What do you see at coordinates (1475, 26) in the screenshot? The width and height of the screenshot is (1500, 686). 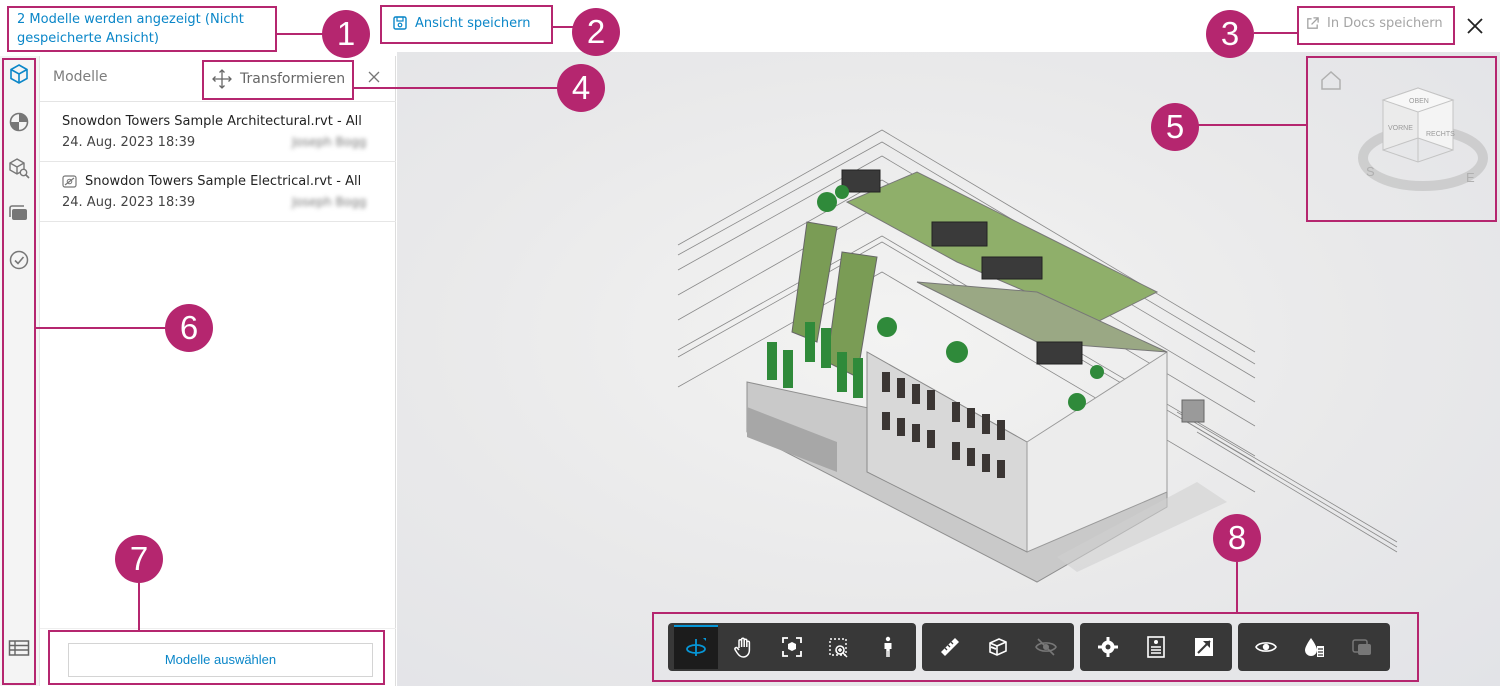 I see `close-icon` at bounding box center [1475, 26].